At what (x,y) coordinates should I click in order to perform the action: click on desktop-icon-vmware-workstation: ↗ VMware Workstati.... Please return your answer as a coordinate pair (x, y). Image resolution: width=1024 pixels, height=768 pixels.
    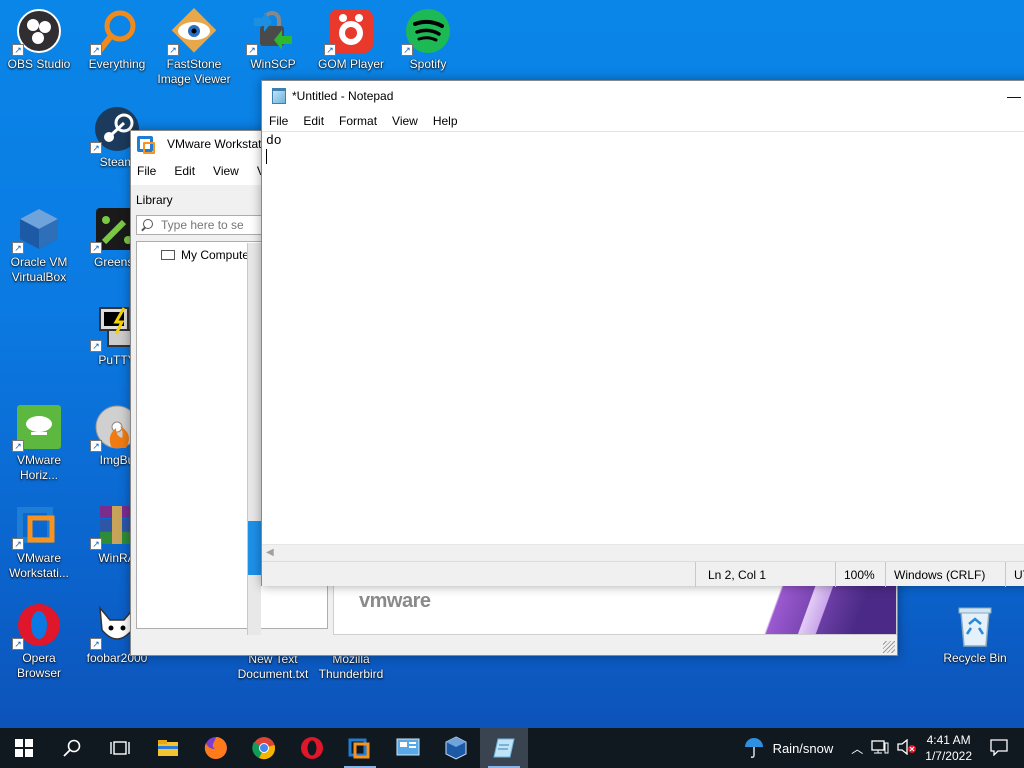
    Looking at the image, I should click on (39, 541).